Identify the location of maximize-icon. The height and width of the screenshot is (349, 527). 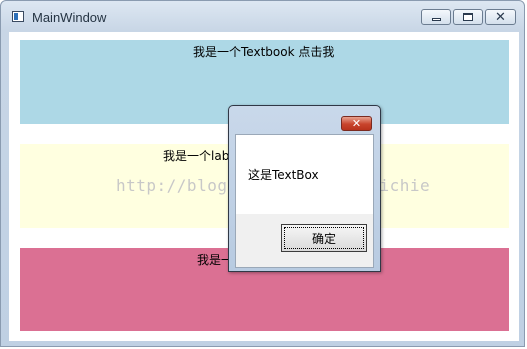
(468, 17).